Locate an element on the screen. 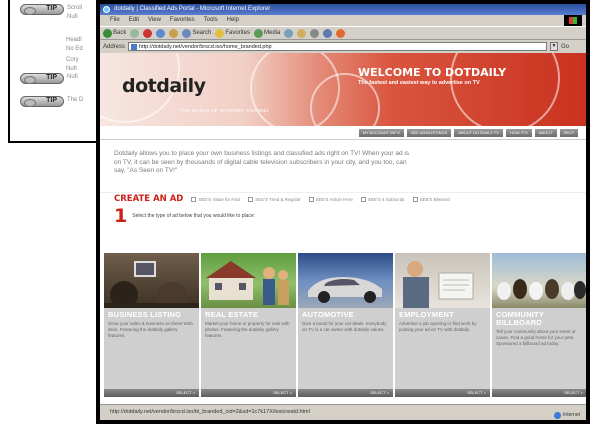 The image size is (590, 424). category-title: COMMUNITY BILLBOARD is located at coordinates (520, 318).